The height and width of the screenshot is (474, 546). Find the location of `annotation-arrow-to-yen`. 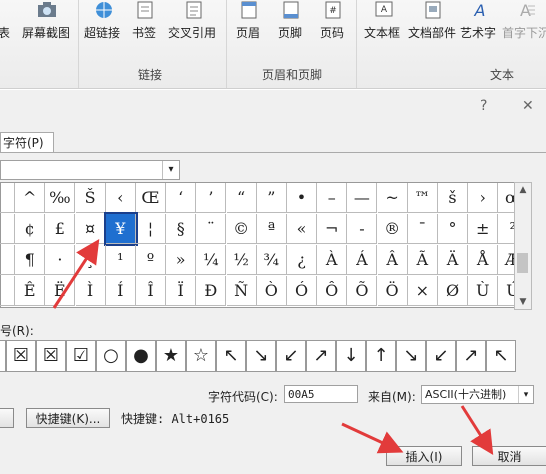

annotation-arrow-to-yen is located at coordinates (76, 273).